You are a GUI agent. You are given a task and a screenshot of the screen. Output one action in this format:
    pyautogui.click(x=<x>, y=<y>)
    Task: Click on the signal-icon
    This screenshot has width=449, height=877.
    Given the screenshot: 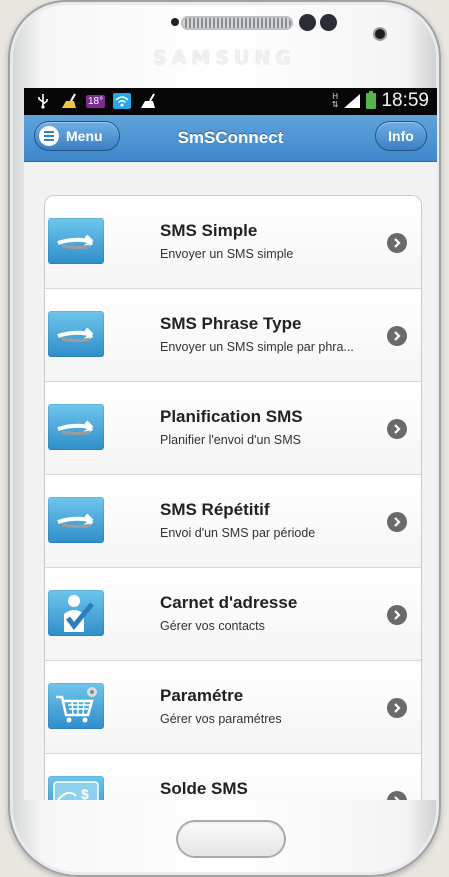 What is the action you would take?
    pyautogui.click(x=352, y=101)
    